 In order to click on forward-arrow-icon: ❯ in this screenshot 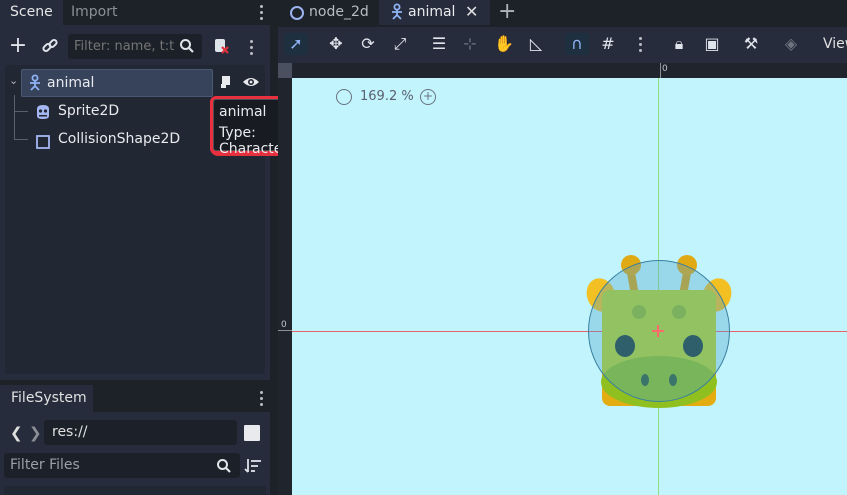, I will do `click(35, 433)`.